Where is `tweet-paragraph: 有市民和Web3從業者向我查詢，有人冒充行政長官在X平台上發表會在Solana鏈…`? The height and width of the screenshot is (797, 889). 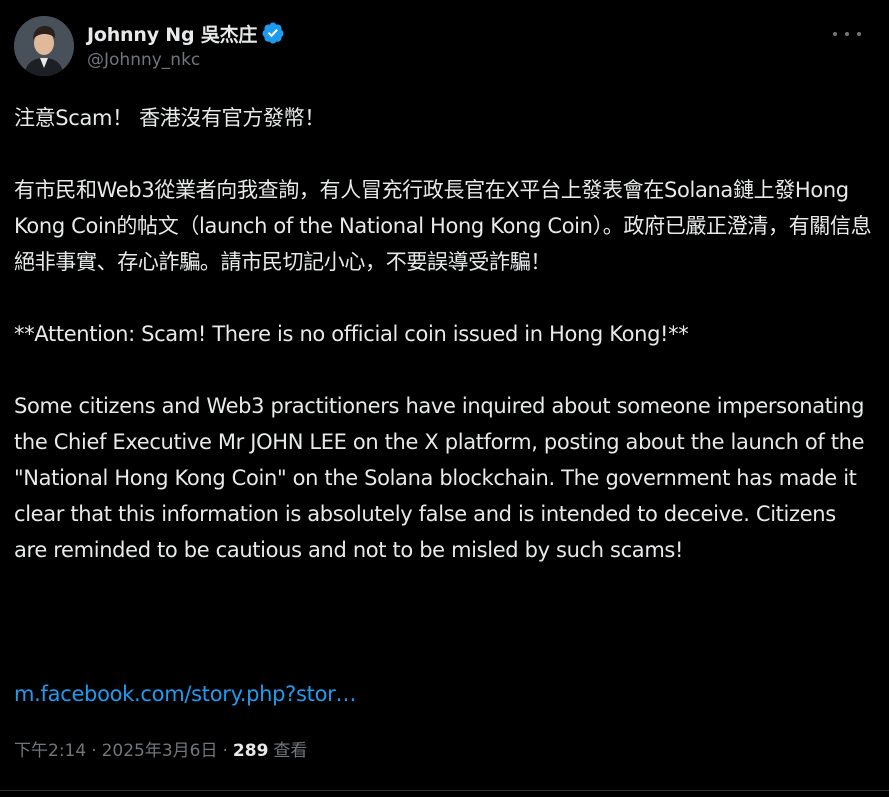
tweet-paragraph: 有市民和Web3從業者向我查詢，有人冒充行政長官在X平台上發表會在Solana鏈… is located at coordinates (443, 226).